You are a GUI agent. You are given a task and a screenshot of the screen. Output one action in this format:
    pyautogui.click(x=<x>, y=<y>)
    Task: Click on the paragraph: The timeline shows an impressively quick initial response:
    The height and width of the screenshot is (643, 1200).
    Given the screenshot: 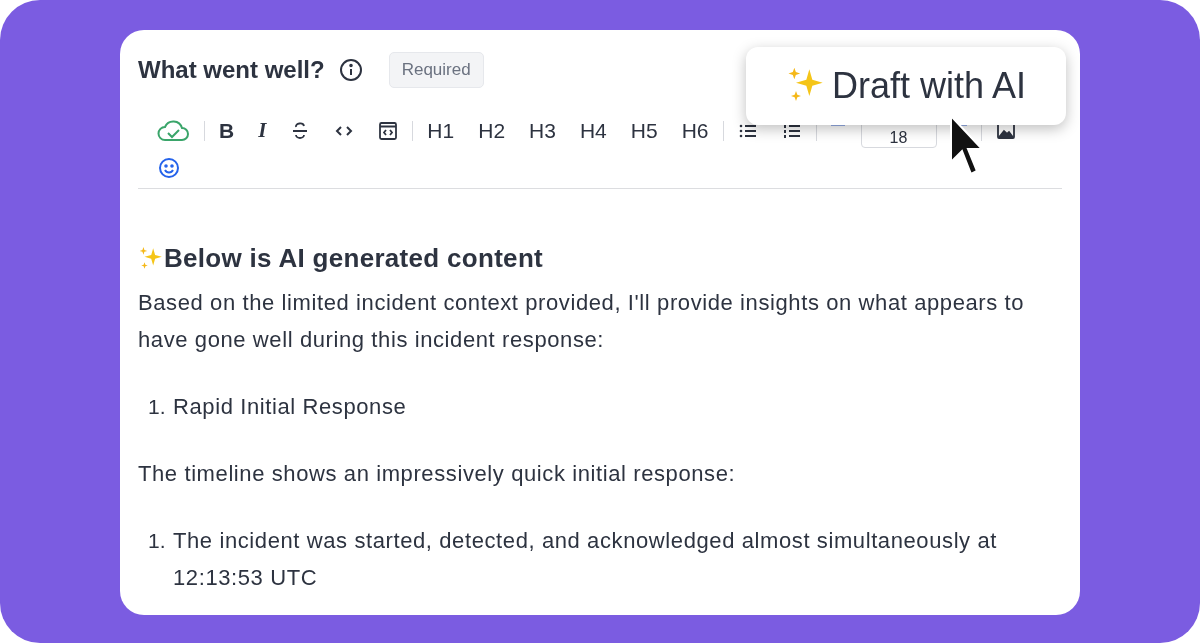 What is the action you would take?
    pyautogui.click(x=437, y=474)
    